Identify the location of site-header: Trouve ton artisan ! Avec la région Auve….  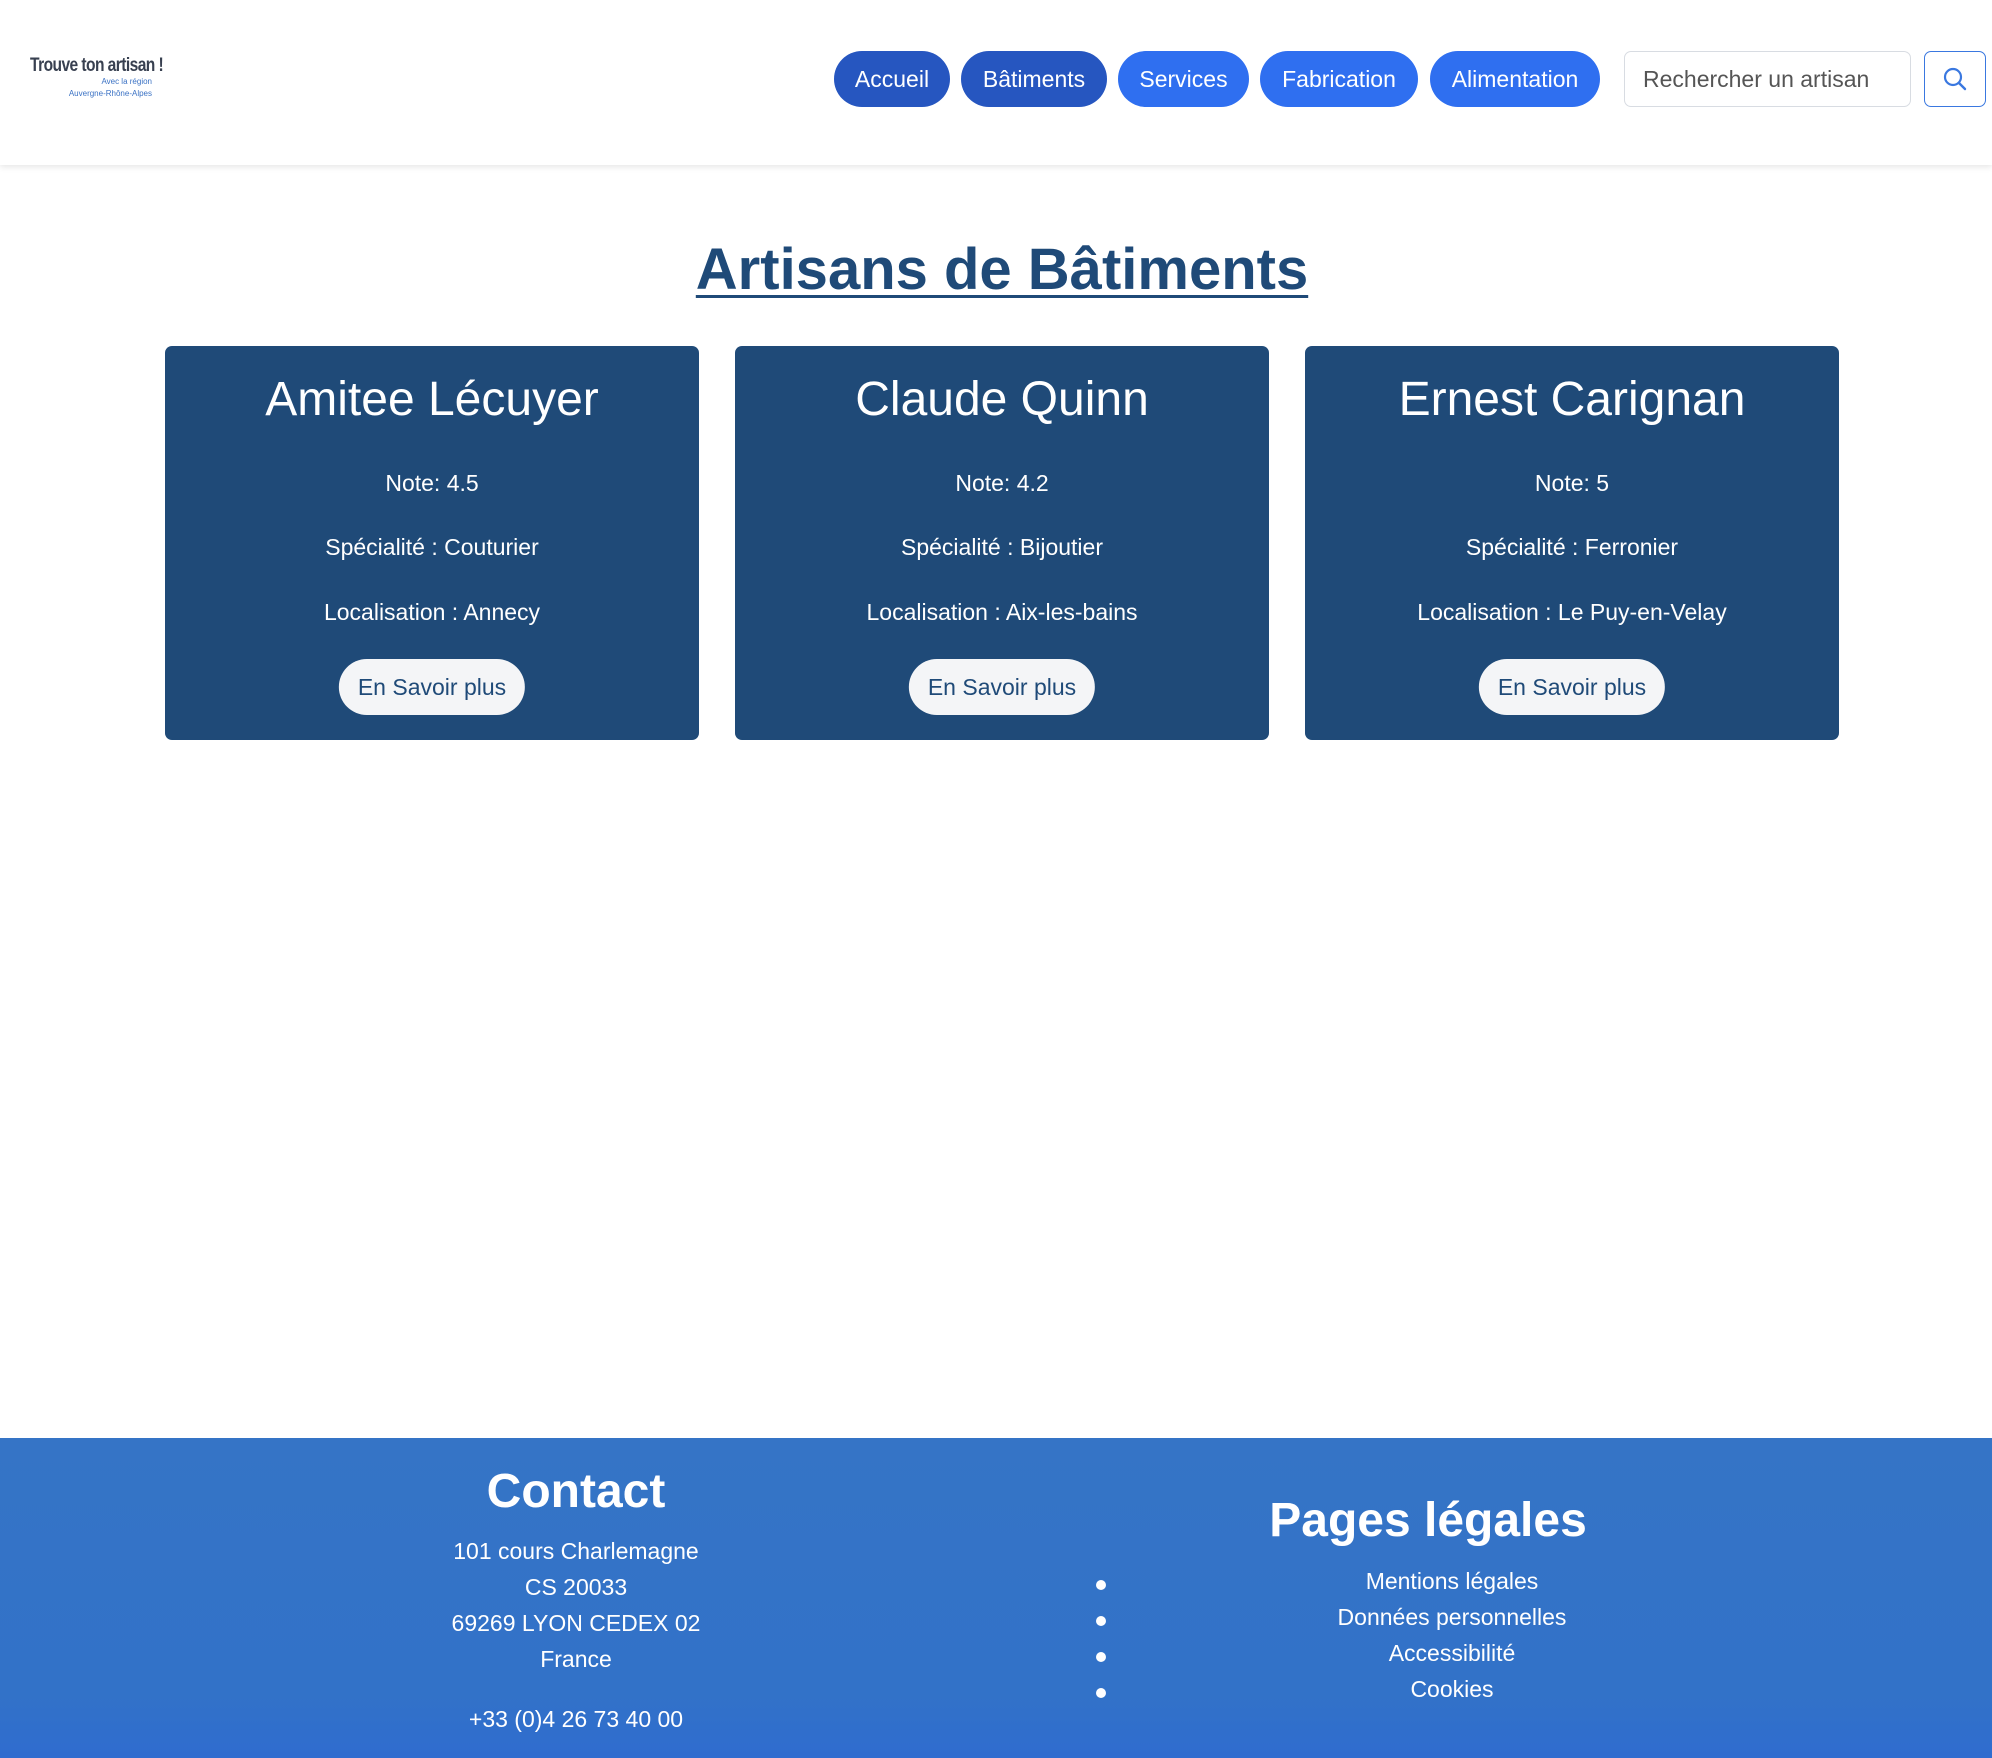
(996, 82).